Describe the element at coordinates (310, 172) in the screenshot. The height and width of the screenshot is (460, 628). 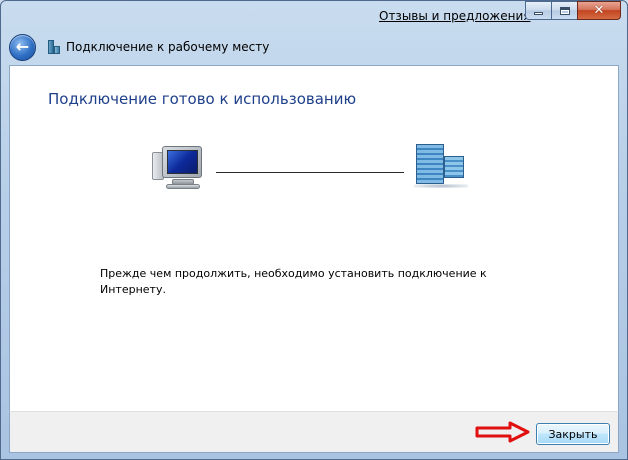
I see `connection-line` at that location.